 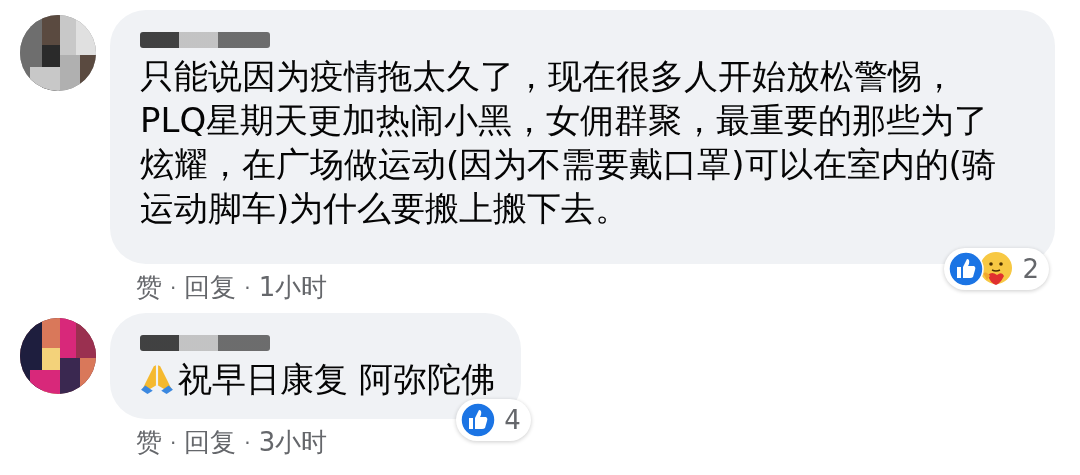 I want to click on praying-hands-icon, so click(x=157, y=379).